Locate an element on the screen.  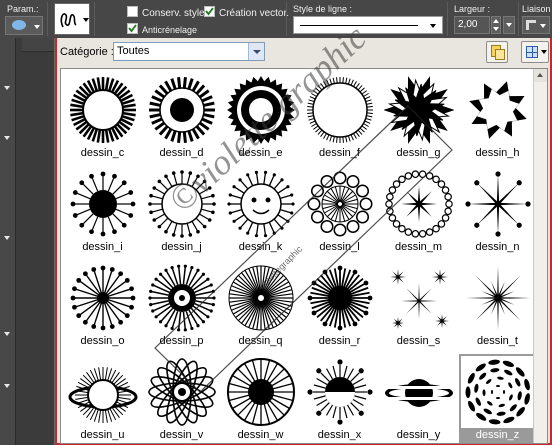
width-slider-button is located at coordinates (509, 25).